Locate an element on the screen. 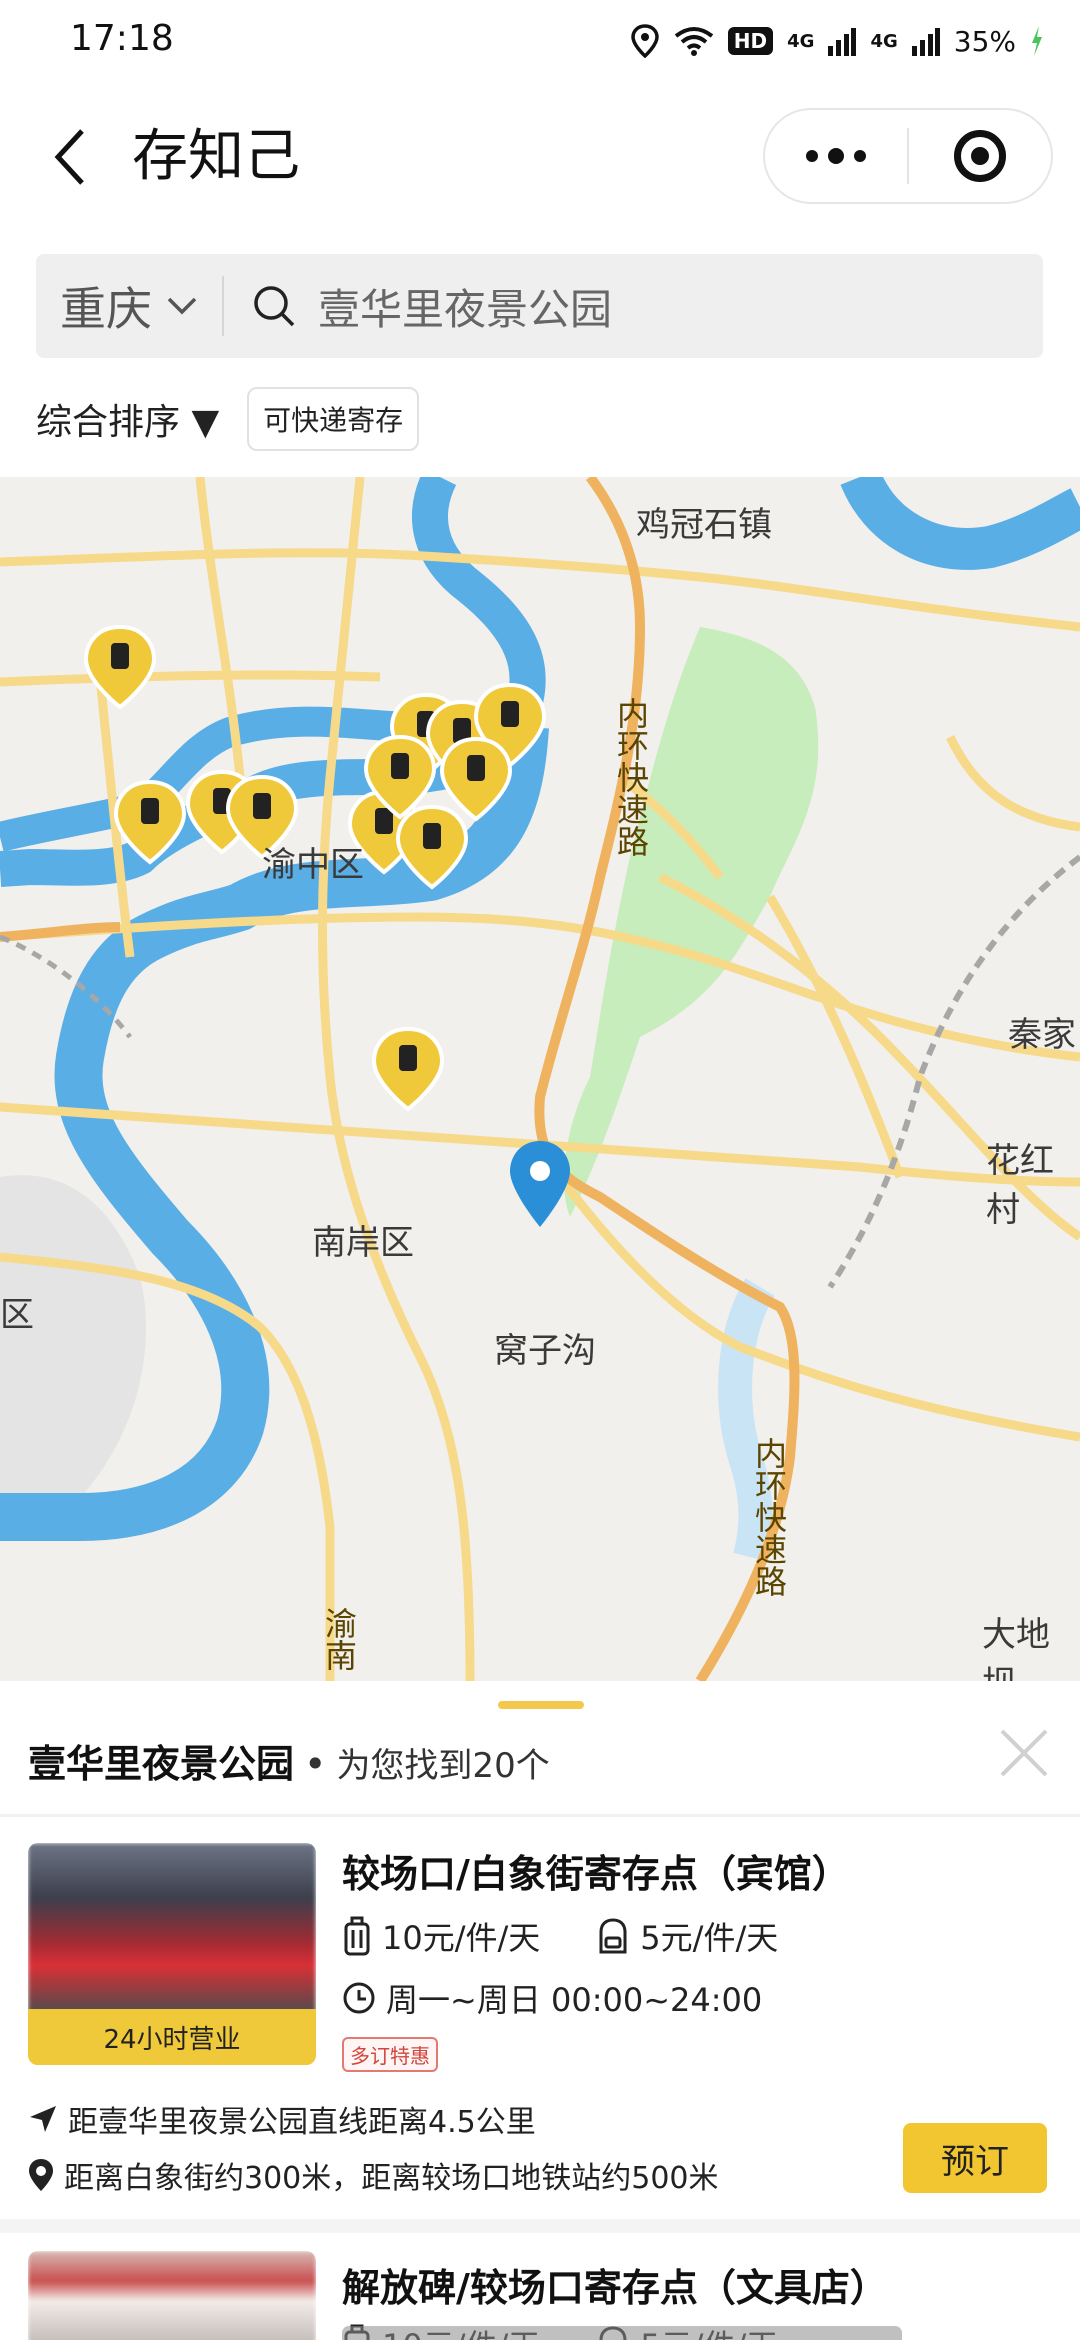 The image size is (1080, 2340). city-selector: 重庆 is located at coordinates (129, 306).